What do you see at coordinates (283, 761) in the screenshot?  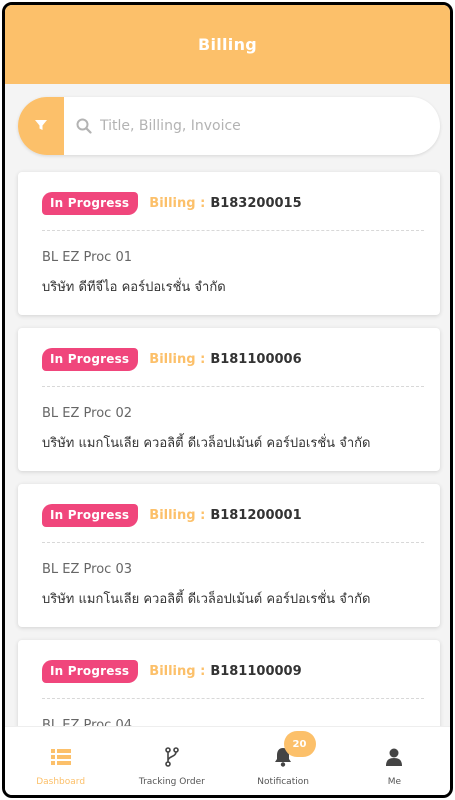 I see `tab-notification: 20 Notification` at bounding box center [283, 761].